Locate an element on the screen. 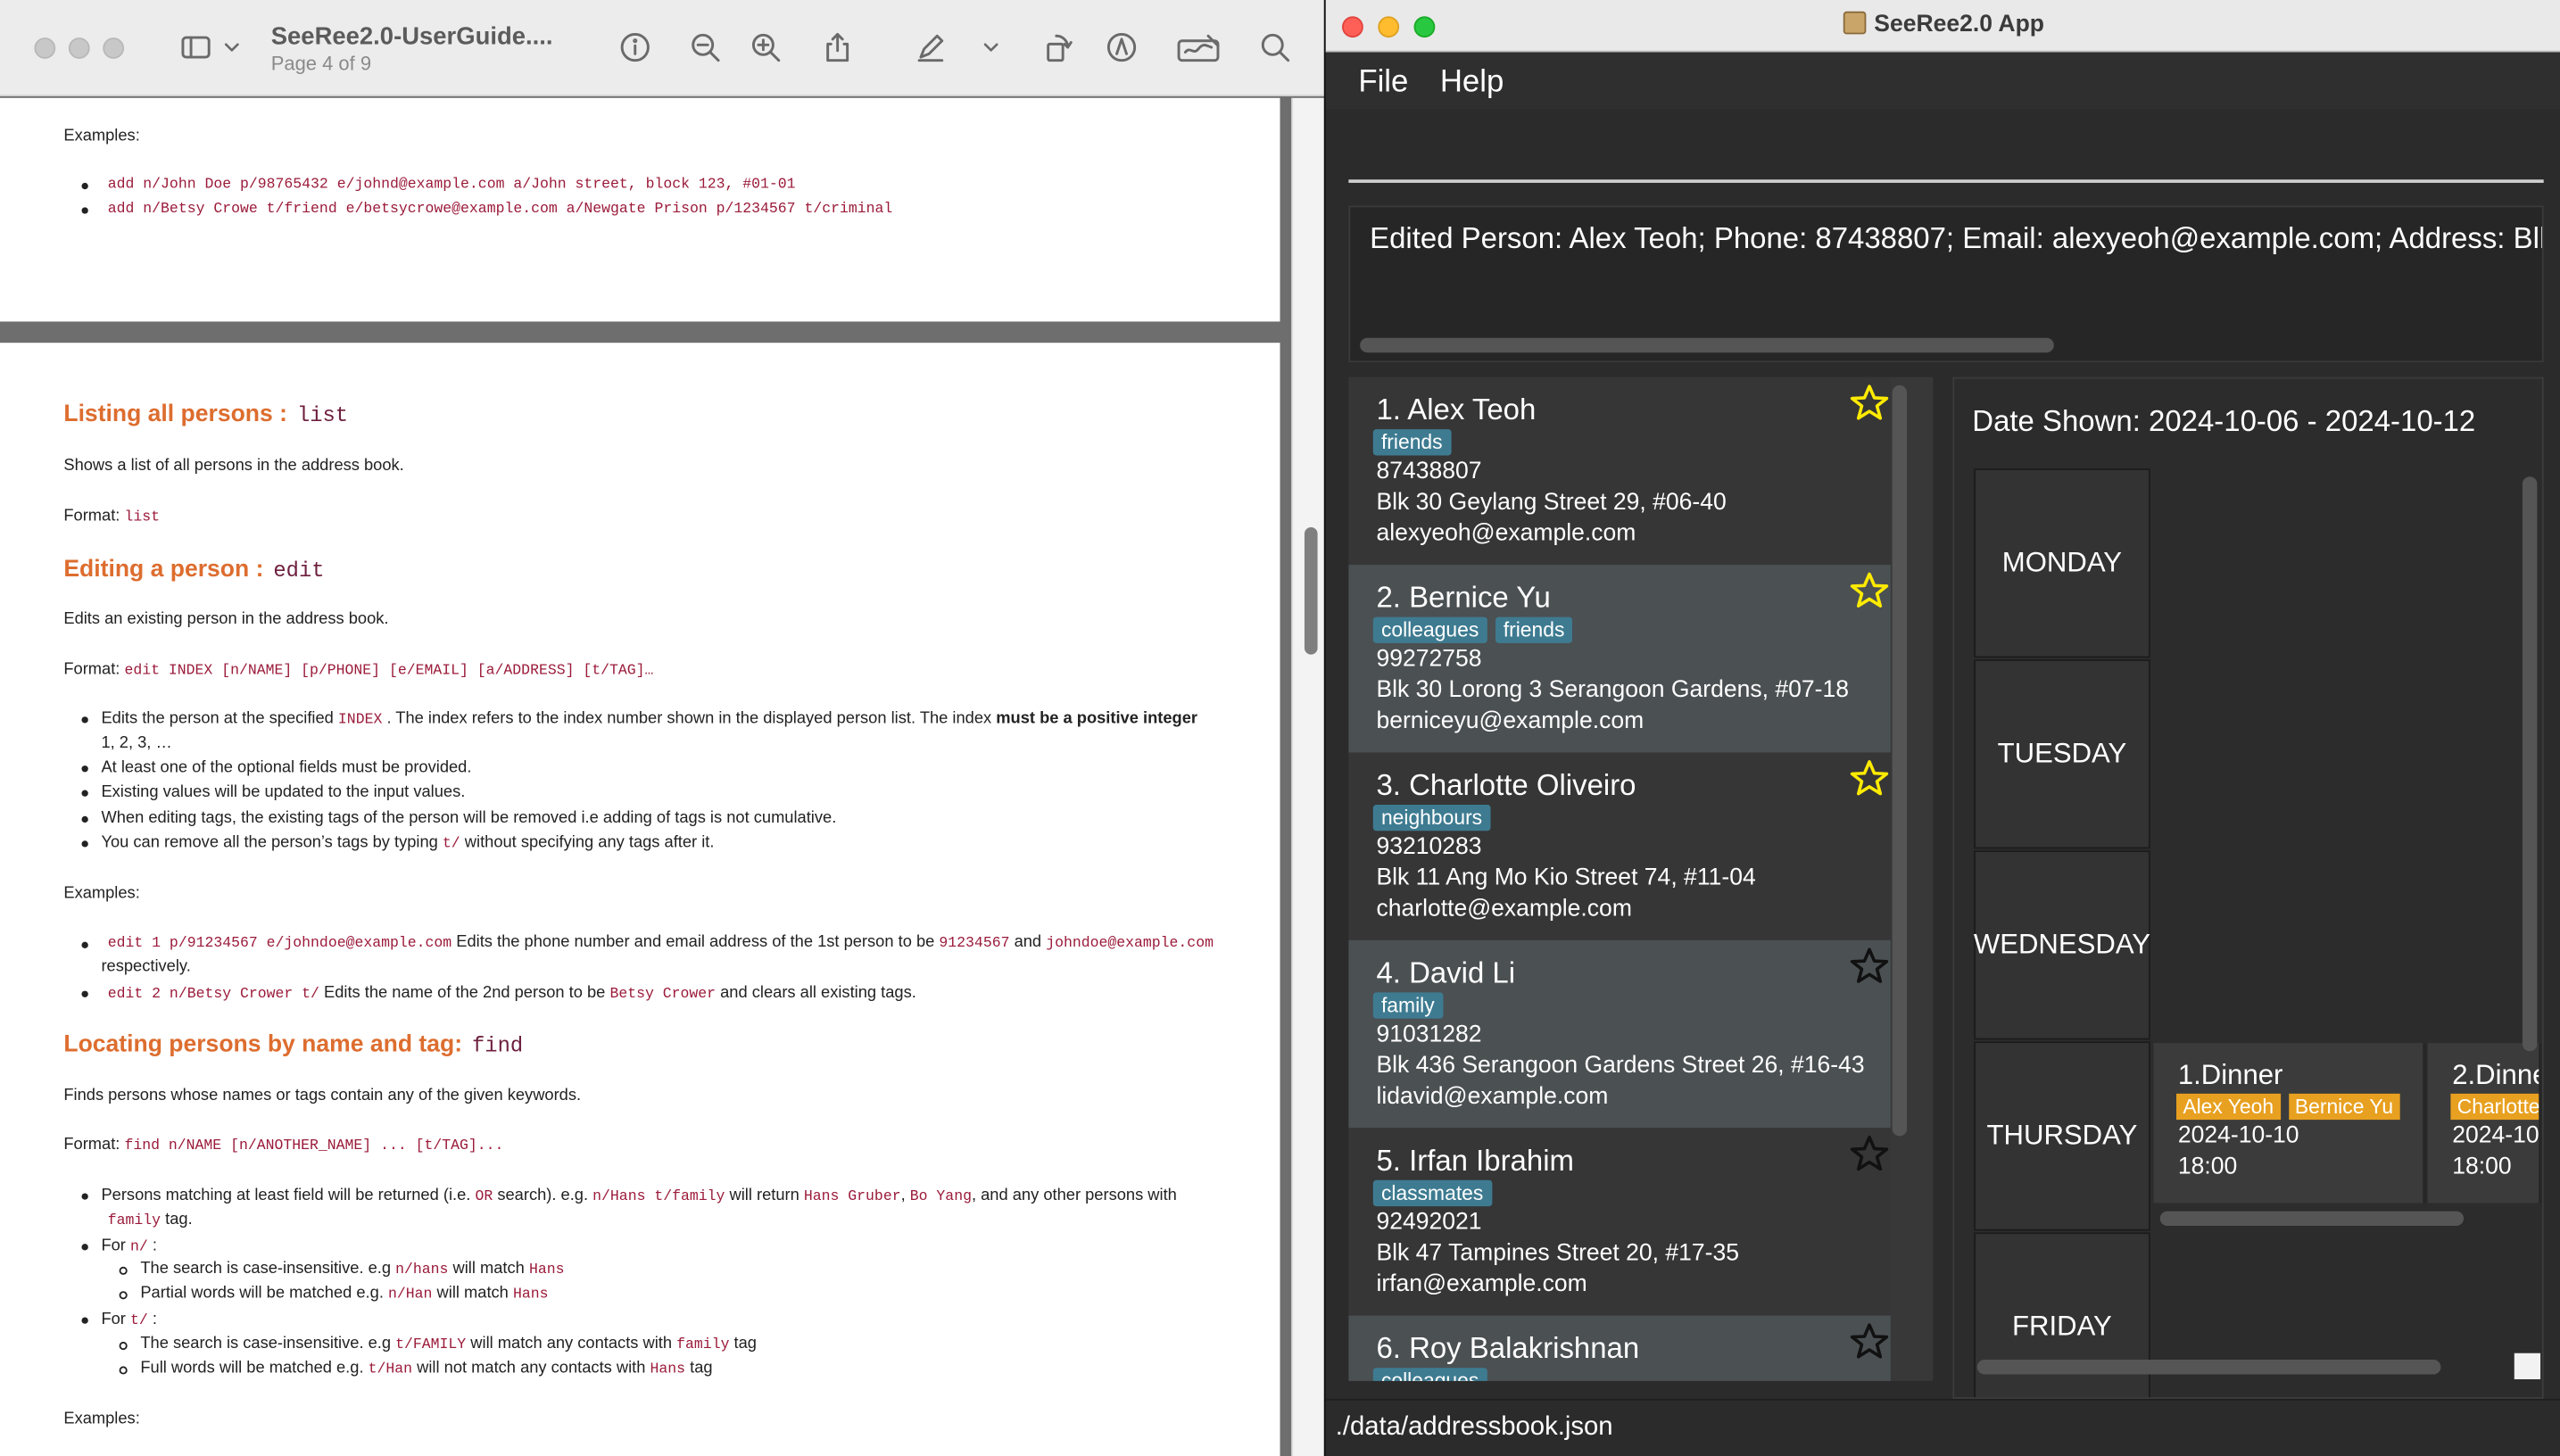  inline-code: OR is located at coordinates (484, 1196).